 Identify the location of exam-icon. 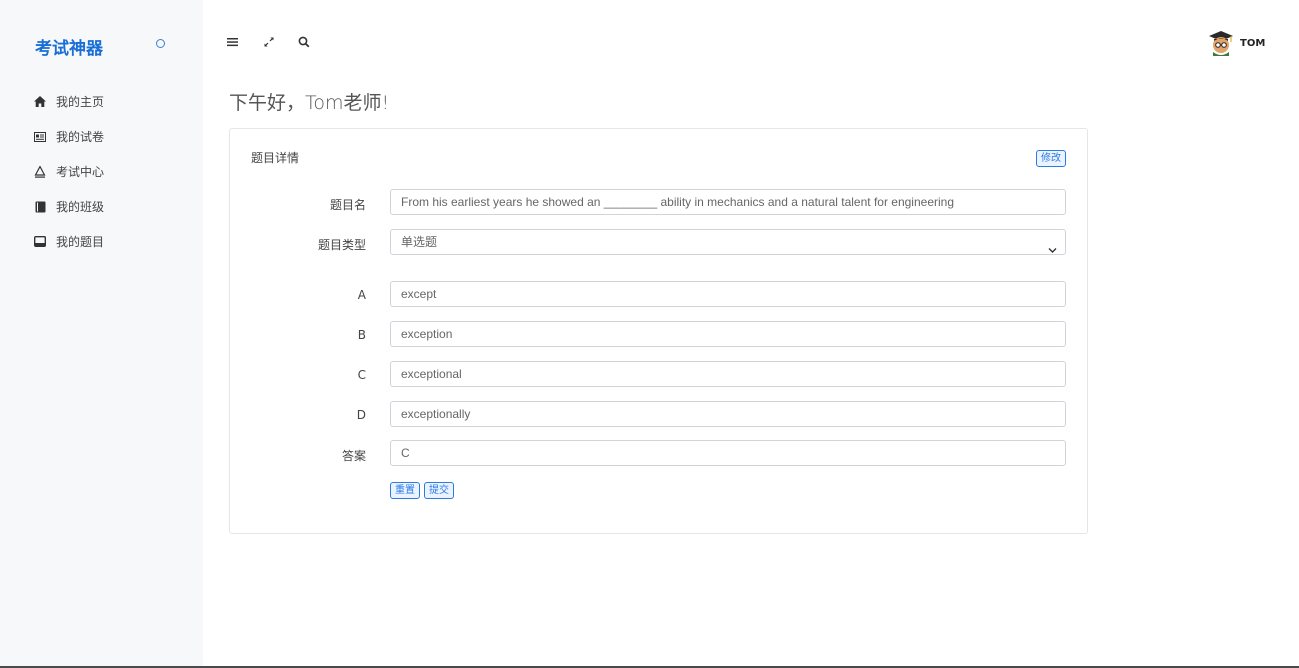
(40, 171).